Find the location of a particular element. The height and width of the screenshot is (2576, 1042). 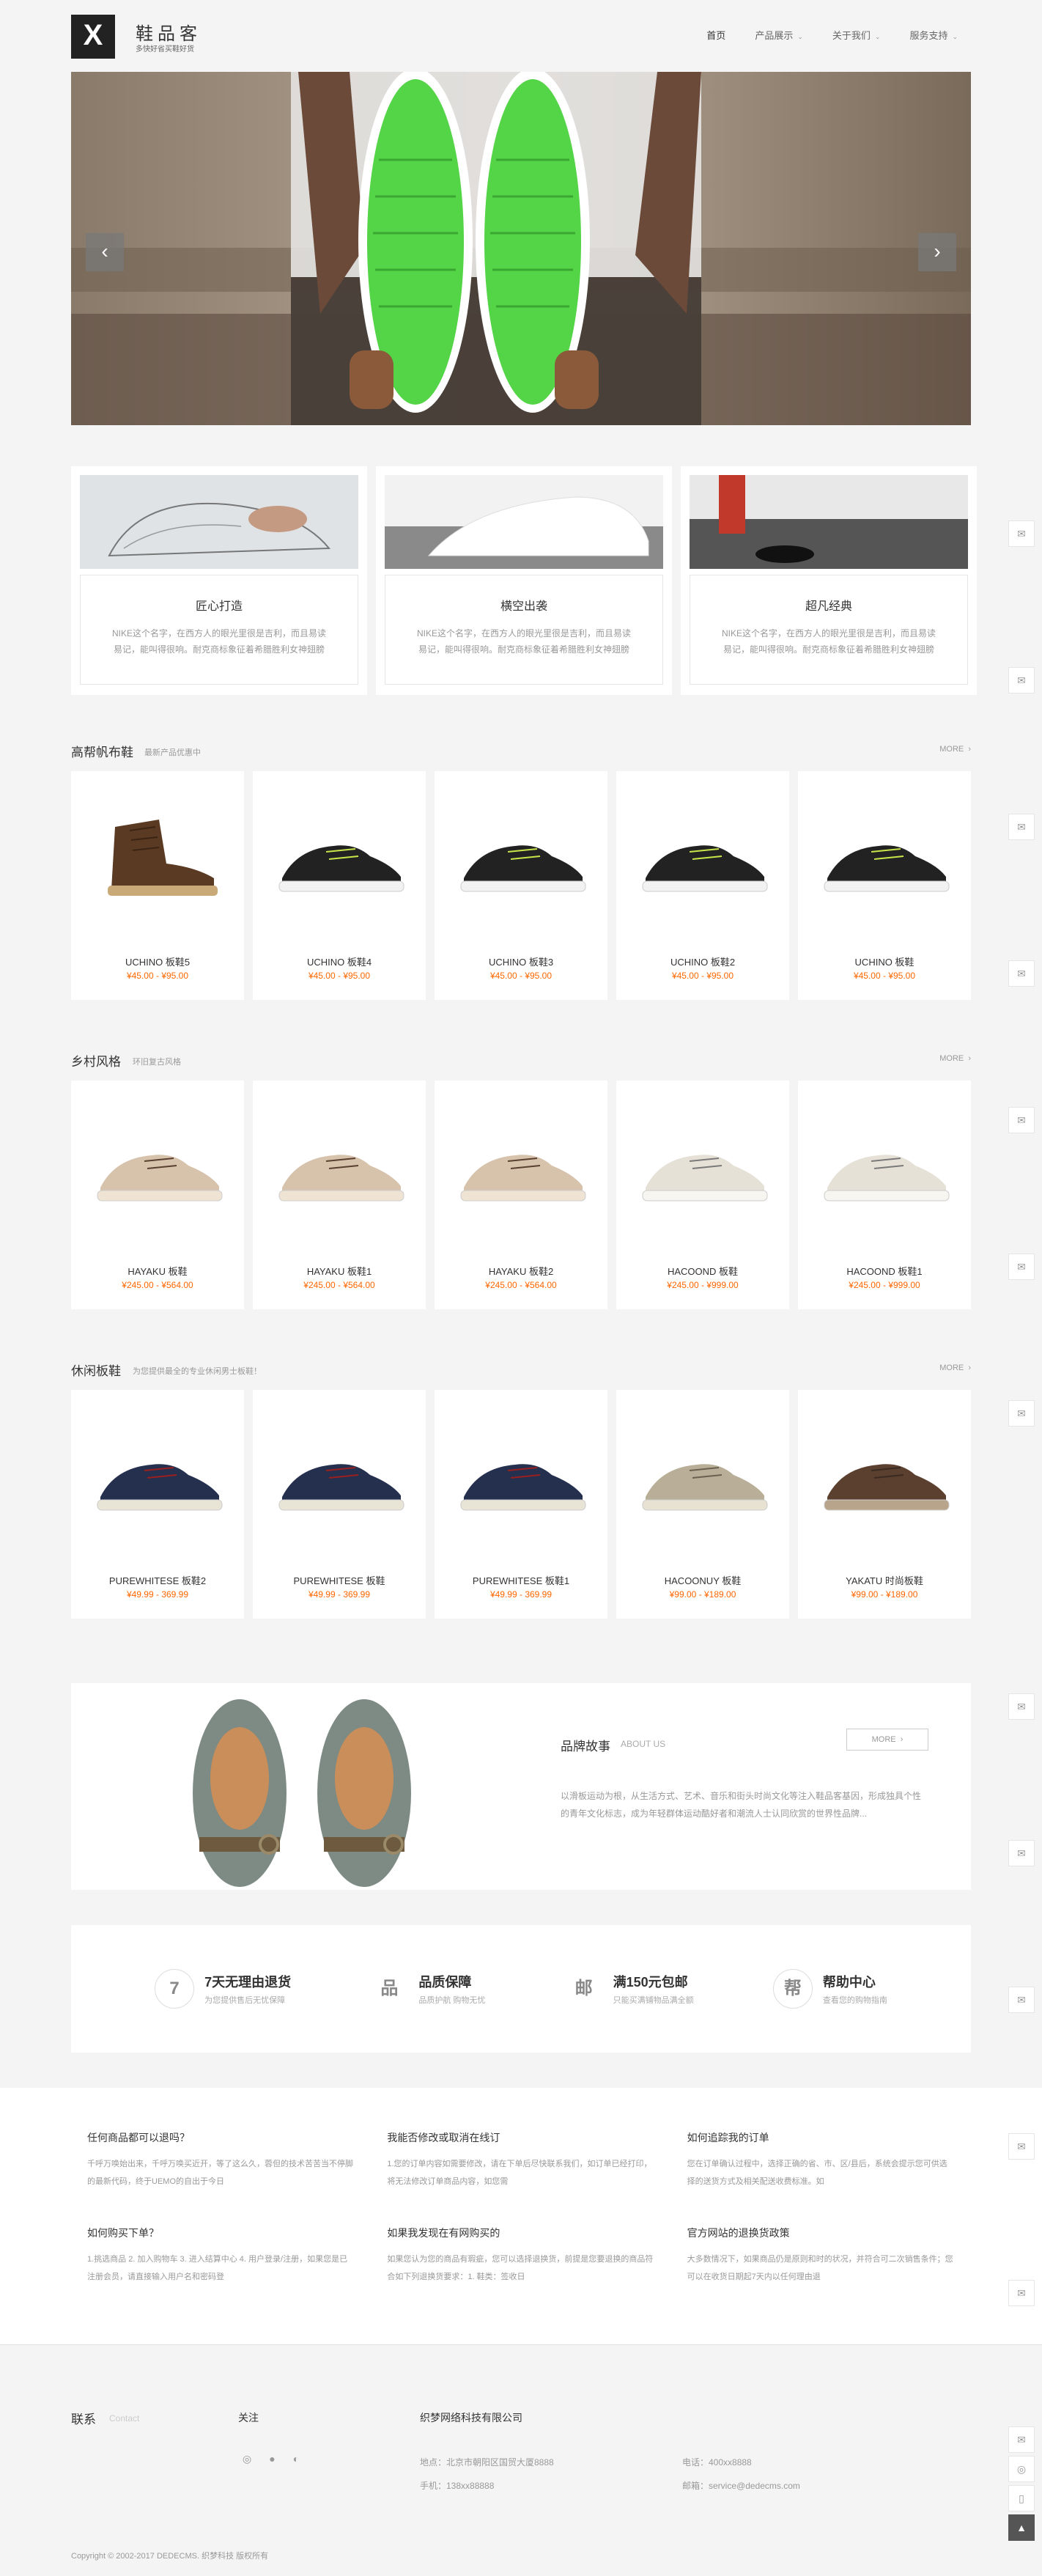

banner-next-button: › is located at coordinates (937, 252).